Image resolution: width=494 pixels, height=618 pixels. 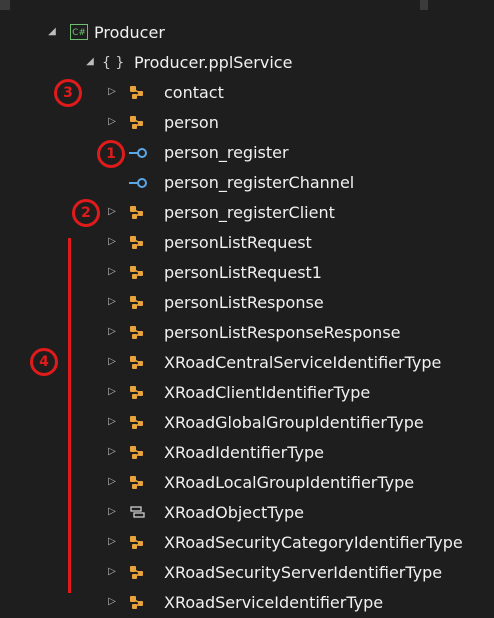 What do you see at coordinates (247, 33) in the screenshot?
I see `tree-row-project: ◢ C# Producer` at bounding box center [247, 33].